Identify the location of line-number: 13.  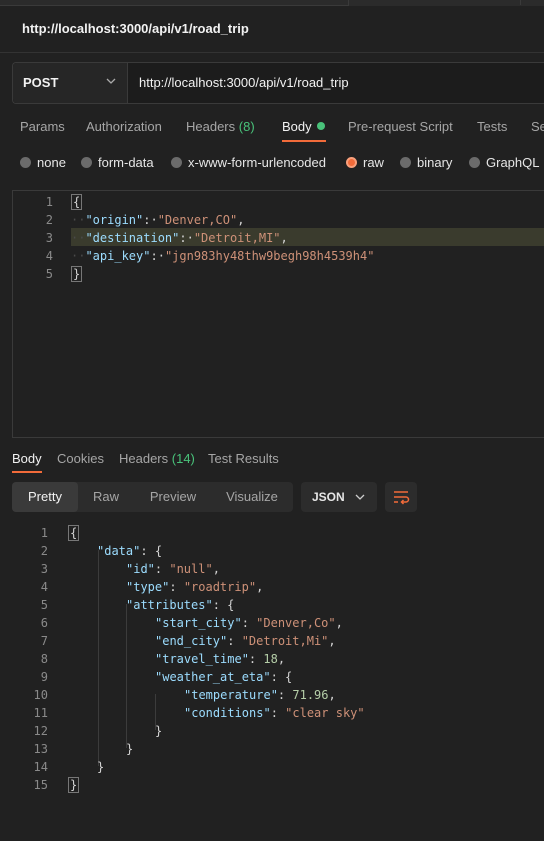
(40, 749).